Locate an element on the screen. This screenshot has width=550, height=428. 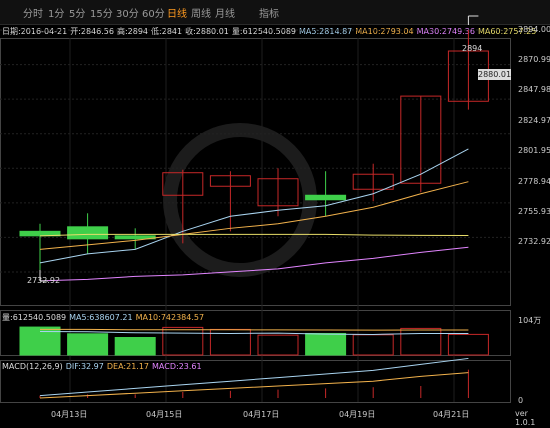
macd-dea-line is located at coordinates (254, 385).